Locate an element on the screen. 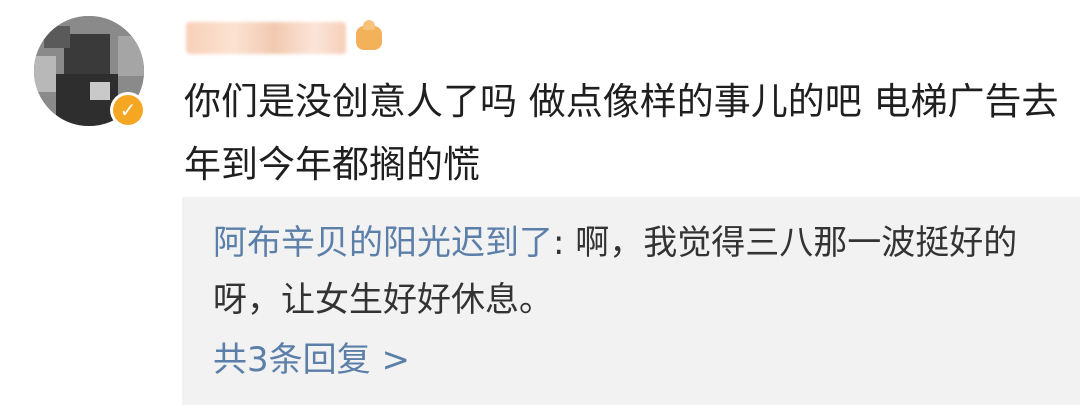 This screenshot has height=412, width=1080. more-replies-link: 共3条回复 > is located at coordinates (311, 360).